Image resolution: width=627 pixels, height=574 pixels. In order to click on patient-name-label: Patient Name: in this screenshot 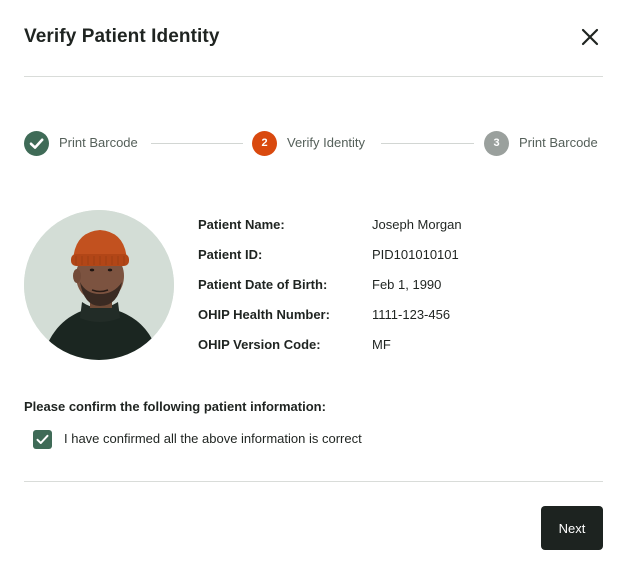, I will do `click(241, 224)`.